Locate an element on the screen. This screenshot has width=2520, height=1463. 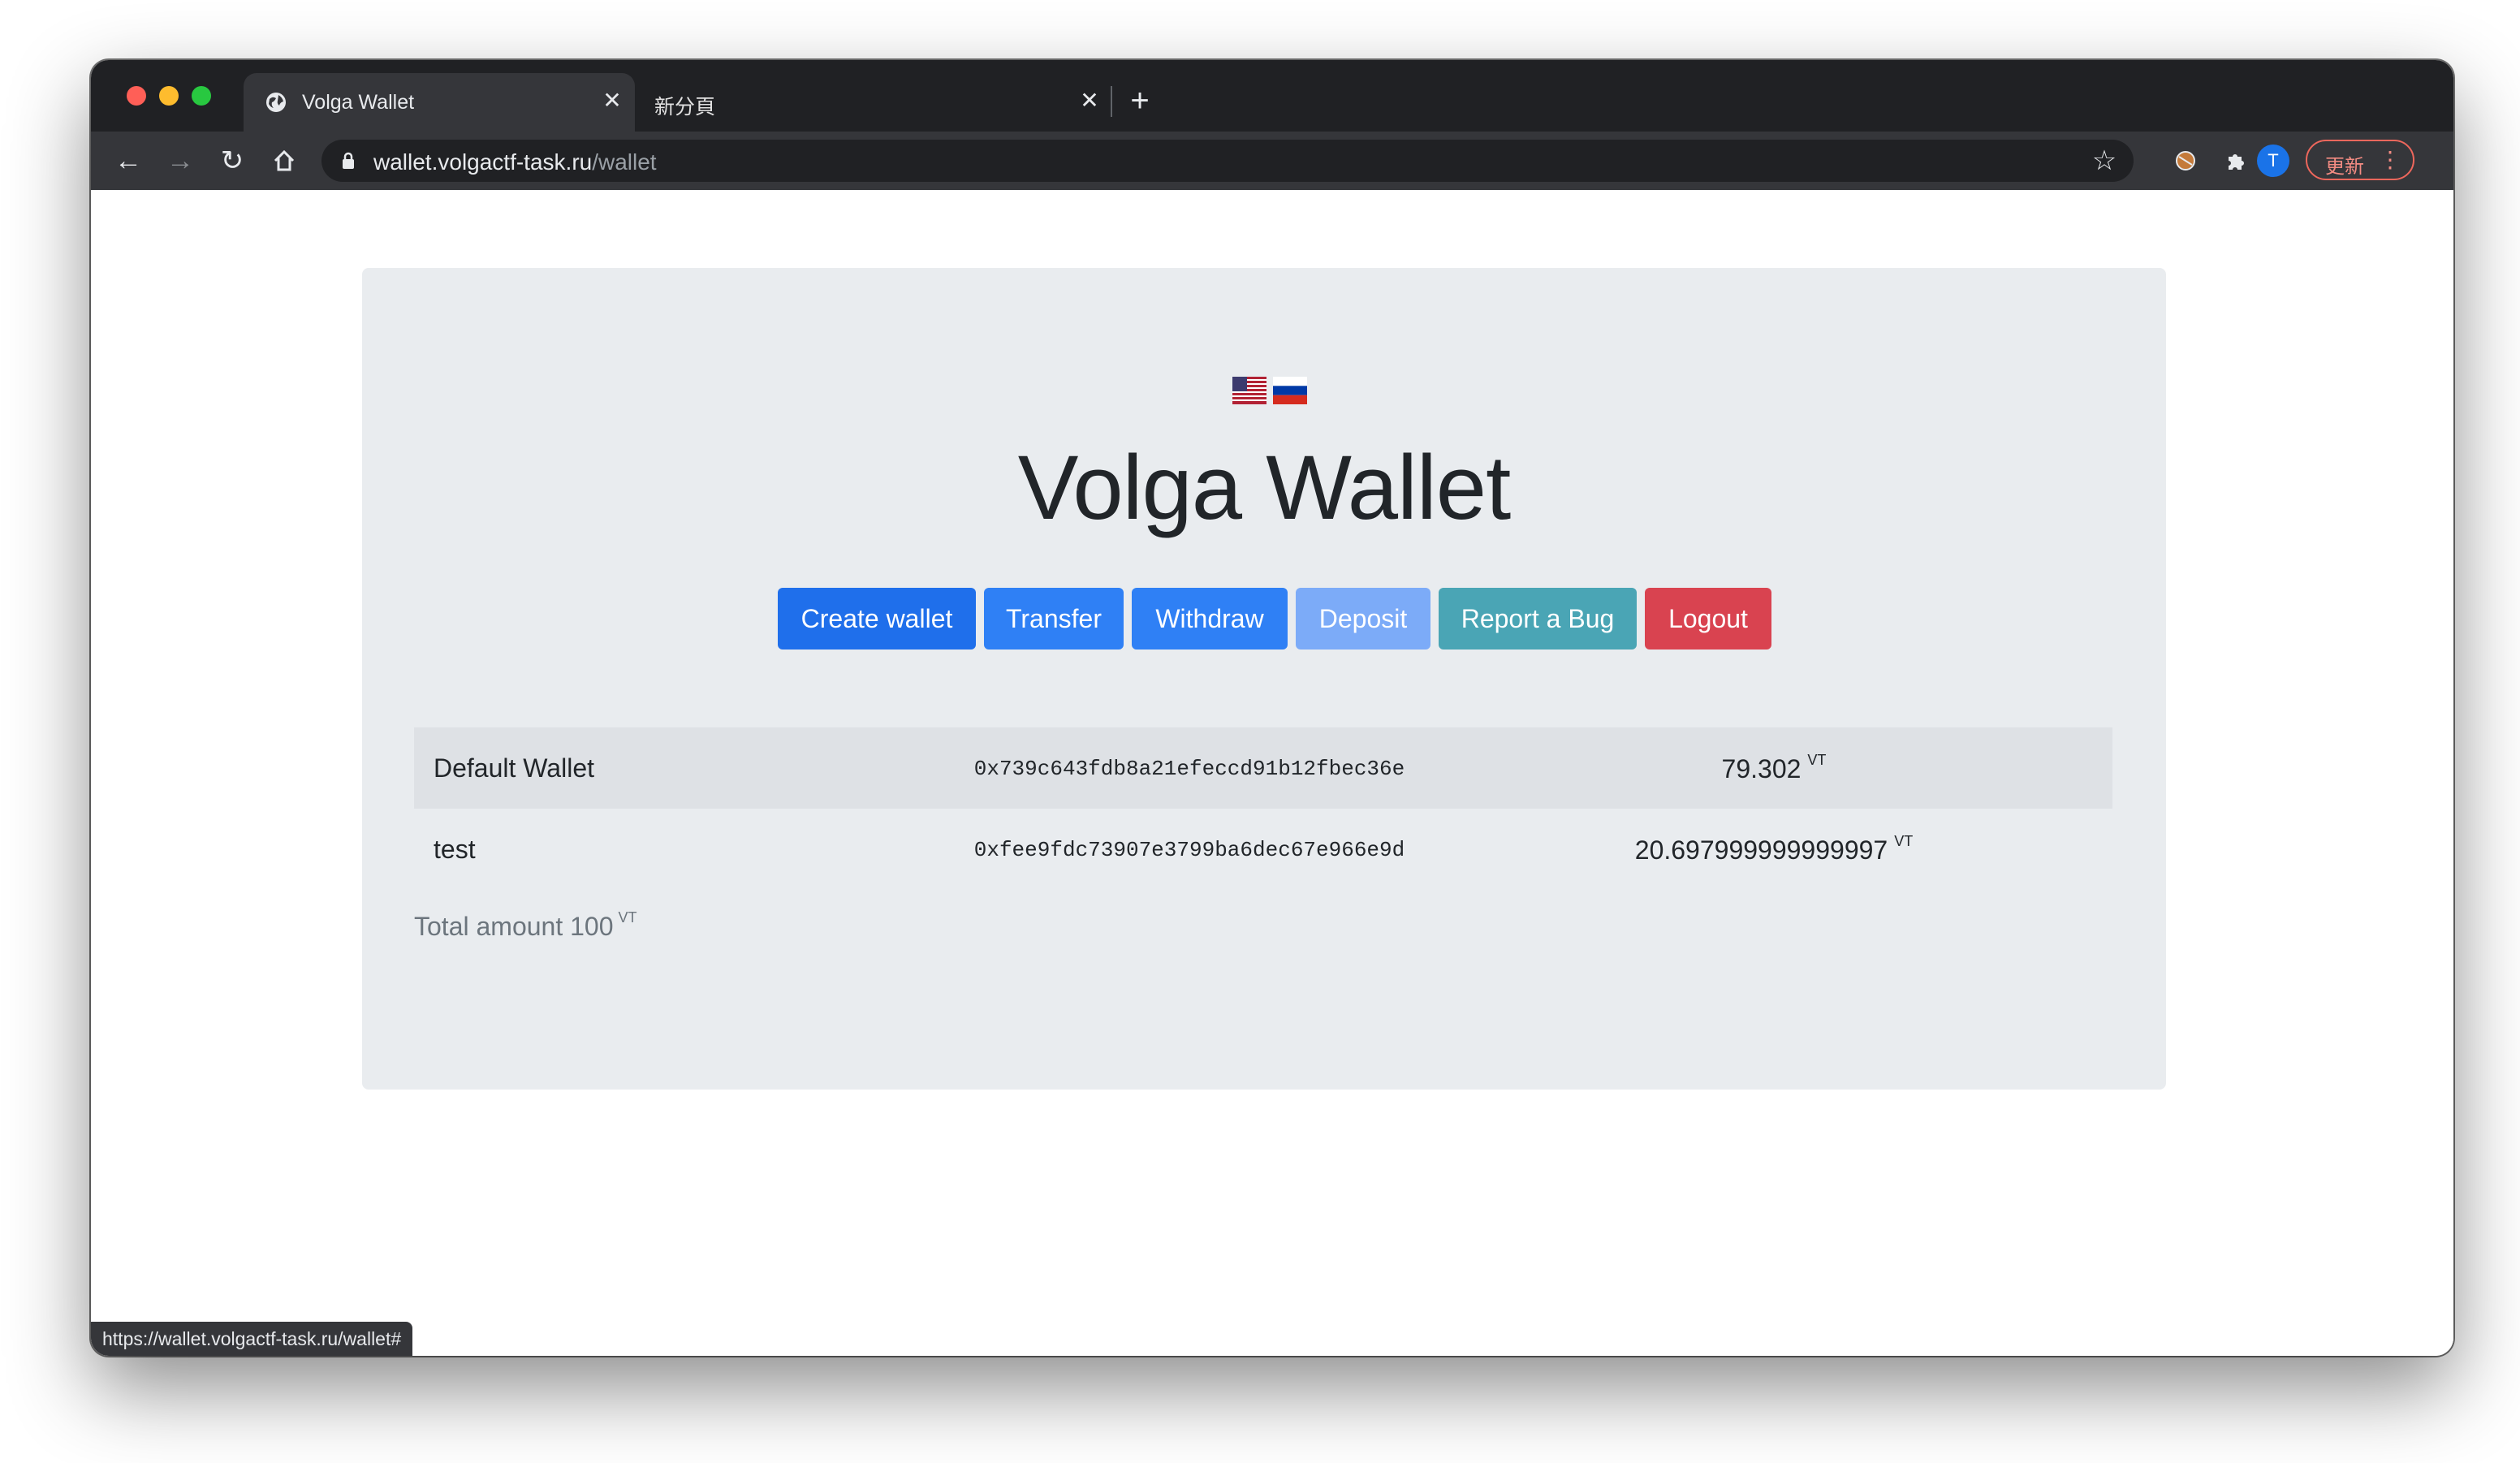
tab-strip: Volga Wallet ✕ 新分頁 ✕ + is located at coordinates (1272, 96).